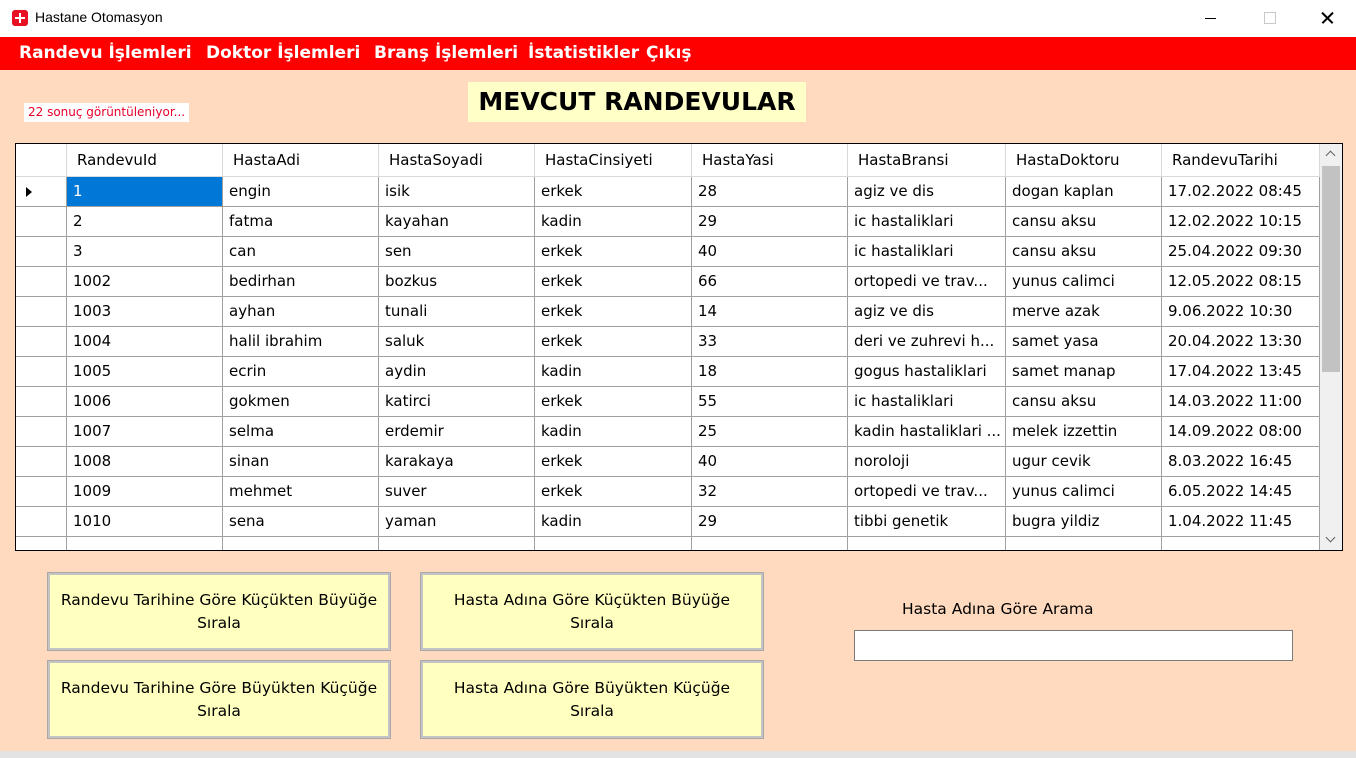 Image resolution: width=1356 pixels, height=758 pixels. What do you see at coordinates (1241, 312) in the screenshot?
I see `table-cell: 9.06.2022 10:30` at bounding box center [1241, 312].